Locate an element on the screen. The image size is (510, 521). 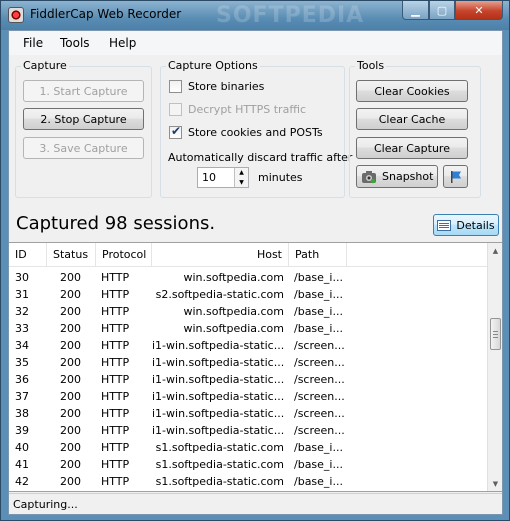
discard-minutes-input is located at coordinates (217, 177).